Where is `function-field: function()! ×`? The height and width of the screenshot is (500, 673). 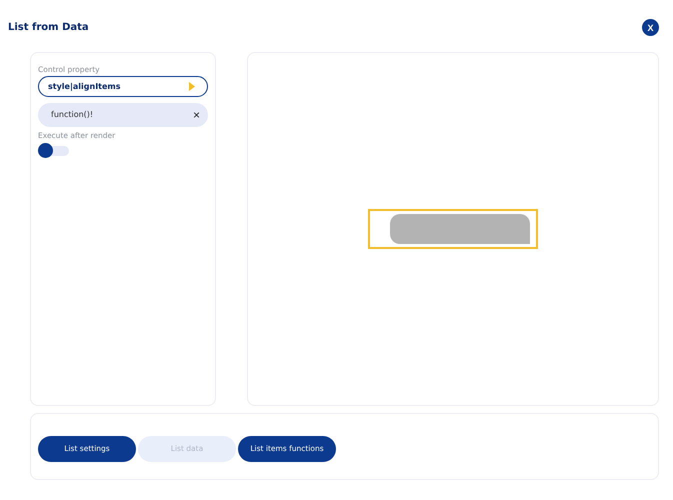 function-field: function()! × is located at coordinates (123, 114).